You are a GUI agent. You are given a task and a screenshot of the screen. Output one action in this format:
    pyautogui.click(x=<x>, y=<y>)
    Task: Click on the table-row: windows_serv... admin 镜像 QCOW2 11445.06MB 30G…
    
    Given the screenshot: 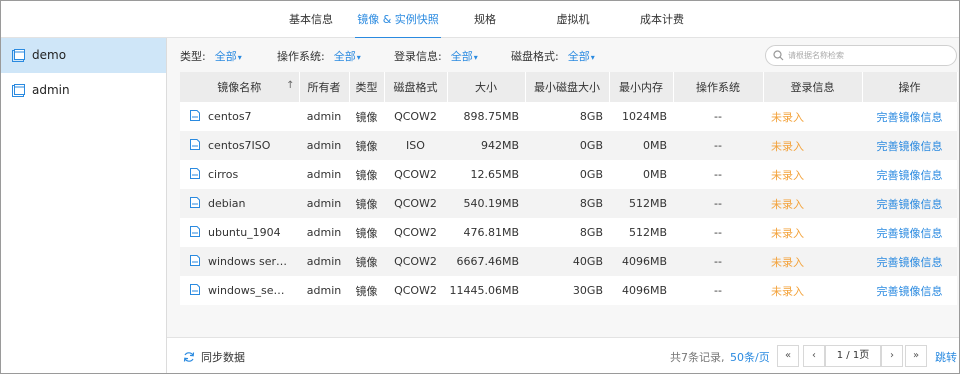 What is the action you would take?
    pyautogui.click(x=568, y=290)
    